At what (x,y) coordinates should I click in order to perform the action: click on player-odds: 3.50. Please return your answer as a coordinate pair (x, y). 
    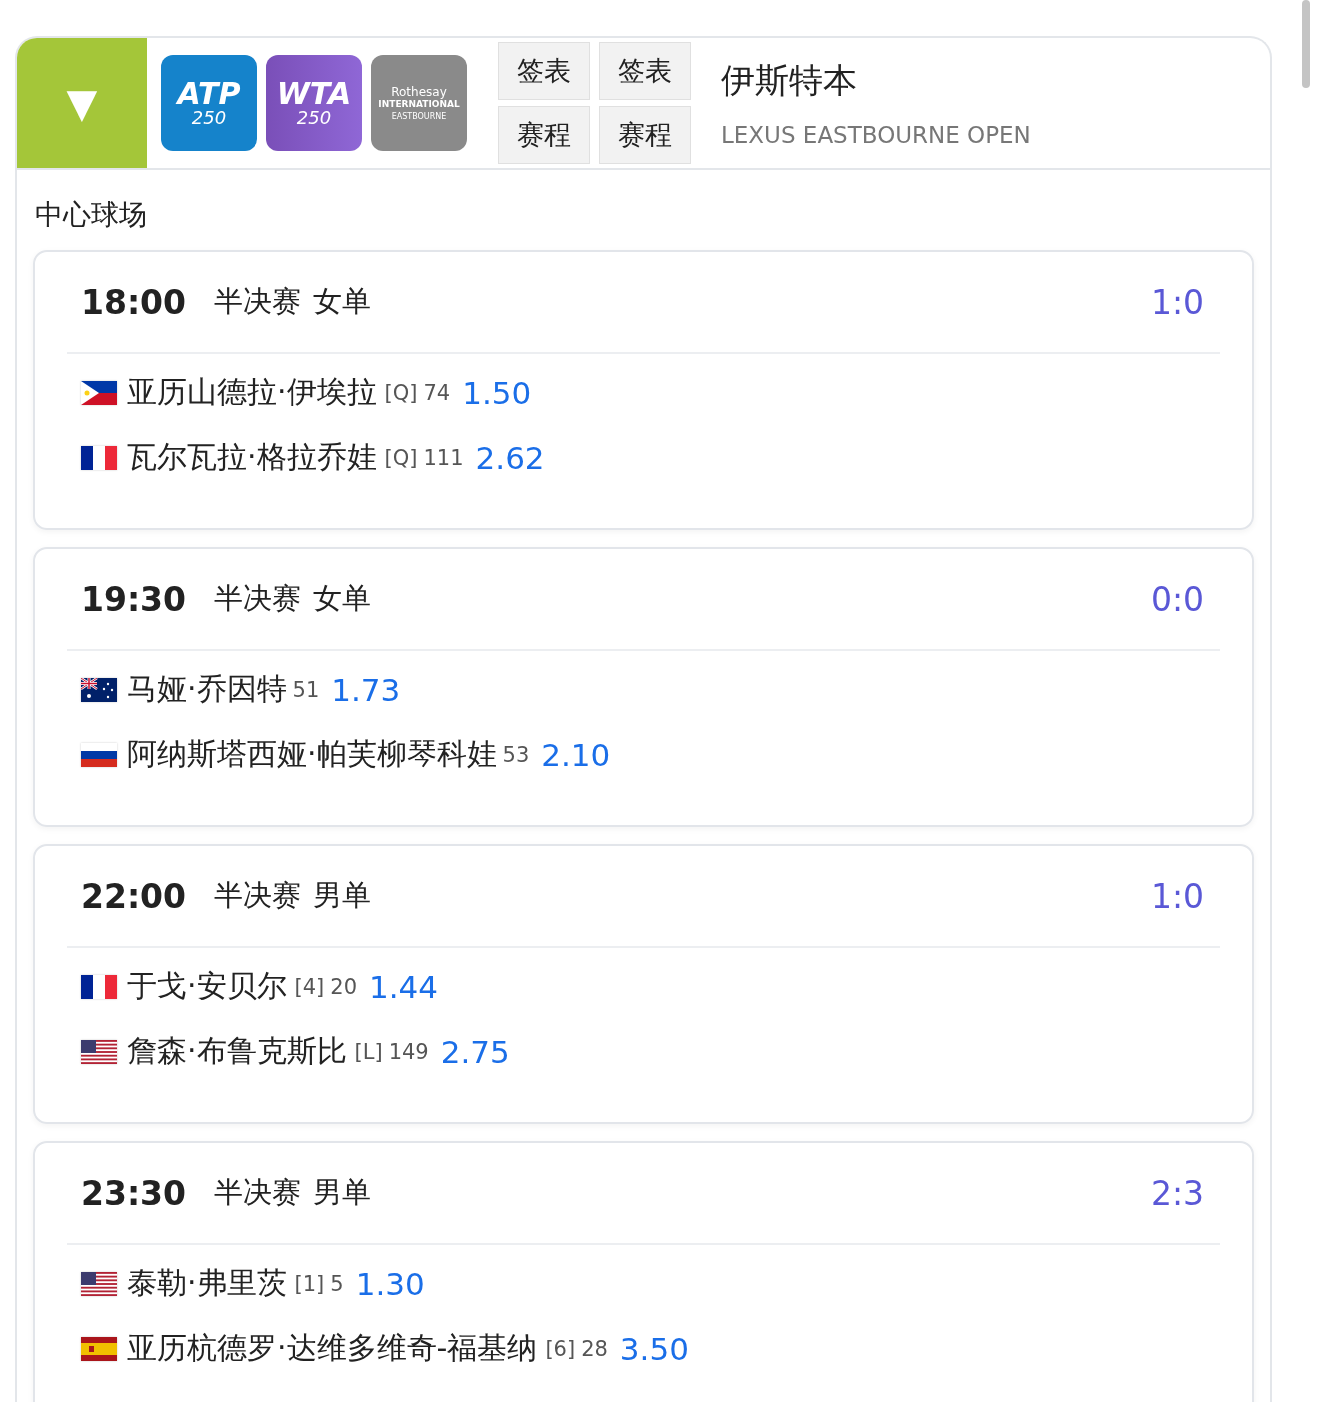
    Looking at the image, I should click on (654, 1348).